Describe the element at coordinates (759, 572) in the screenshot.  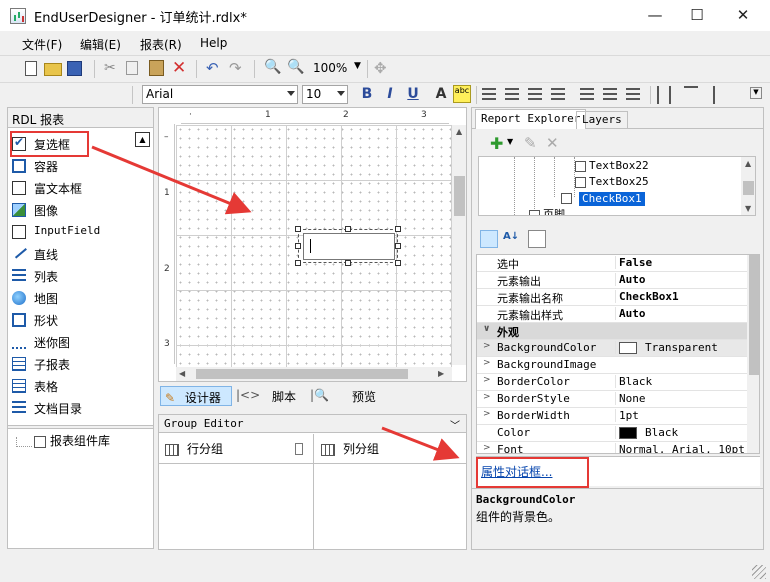
I see `resize-grip-icon` at that location.